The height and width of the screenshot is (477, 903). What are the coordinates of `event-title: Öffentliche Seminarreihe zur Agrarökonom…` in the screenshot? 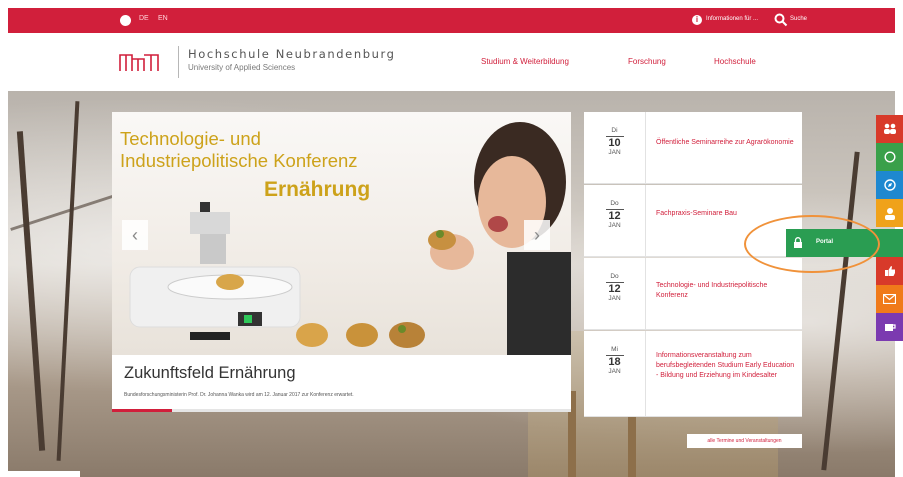 It's located at (726, 143).